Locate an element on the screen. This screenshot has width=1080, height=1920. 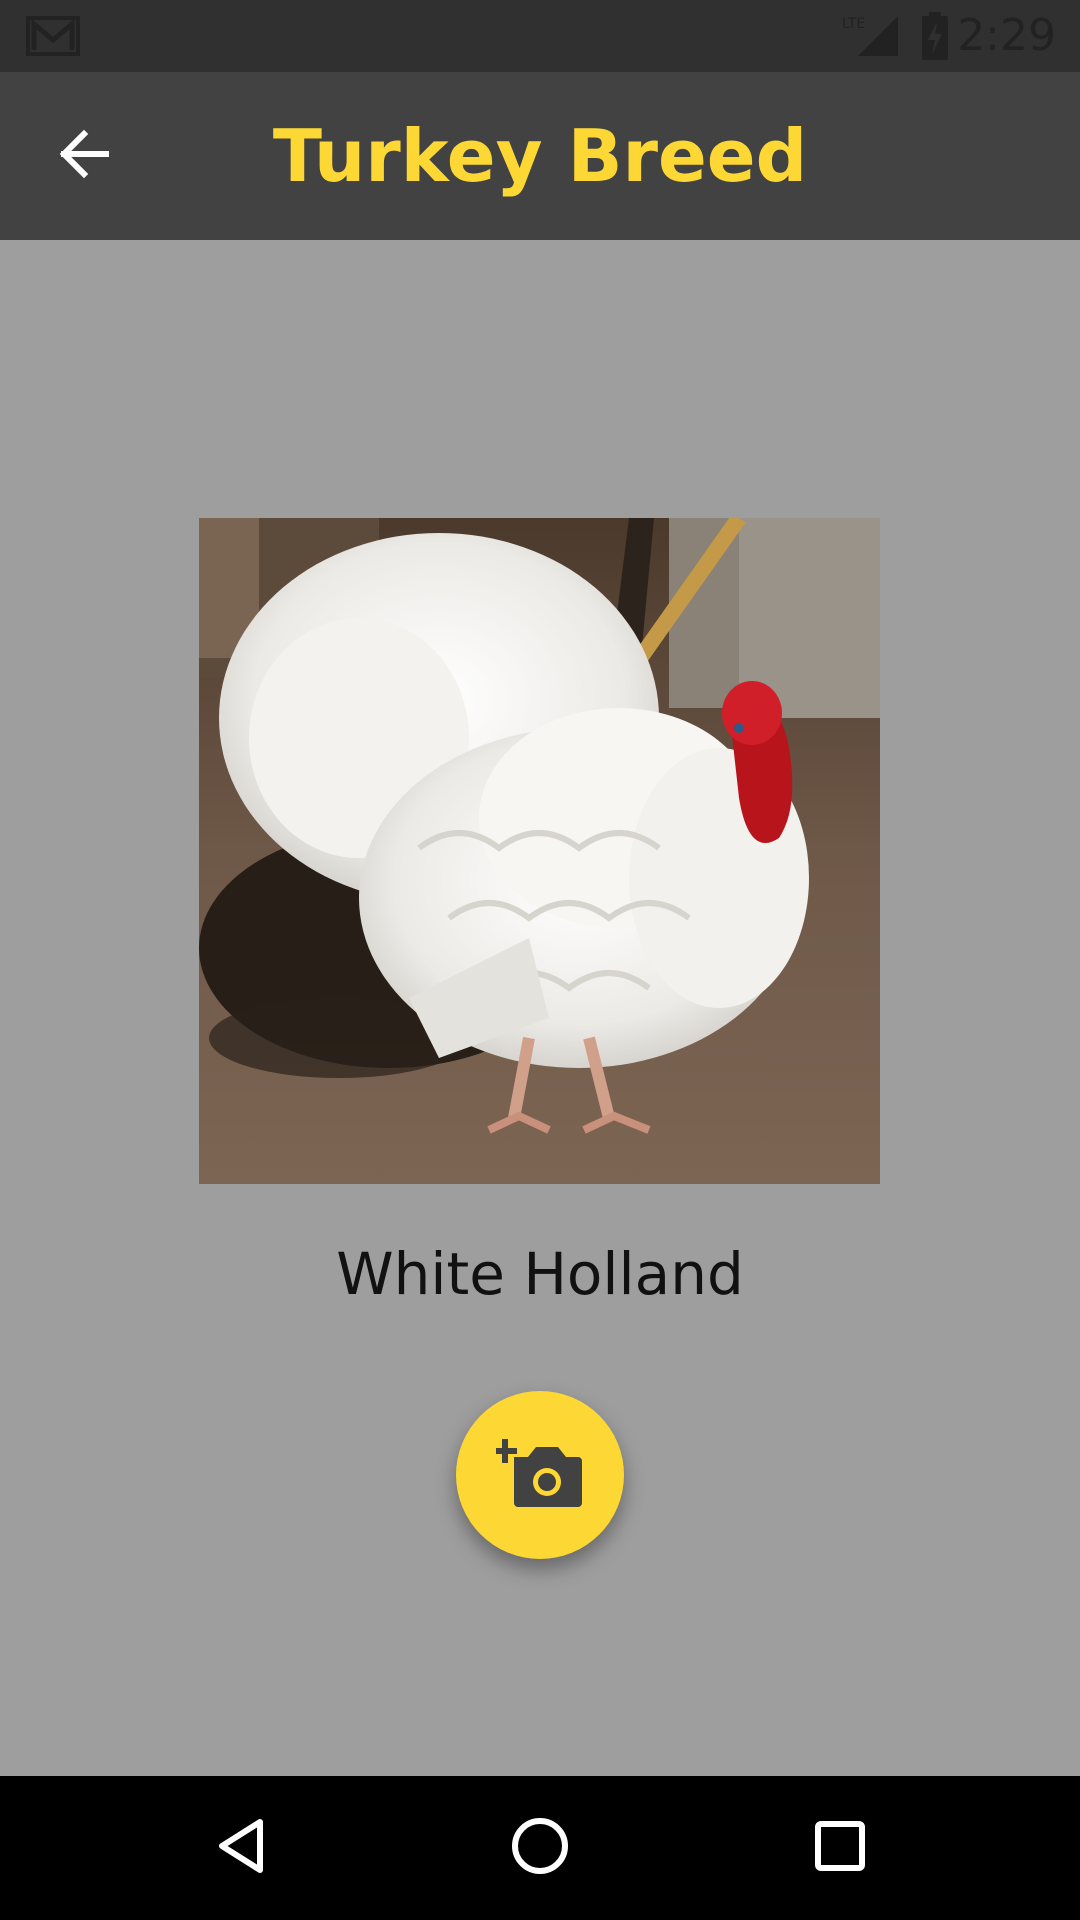
nav-home-button is located at coordinates (540, 1848).